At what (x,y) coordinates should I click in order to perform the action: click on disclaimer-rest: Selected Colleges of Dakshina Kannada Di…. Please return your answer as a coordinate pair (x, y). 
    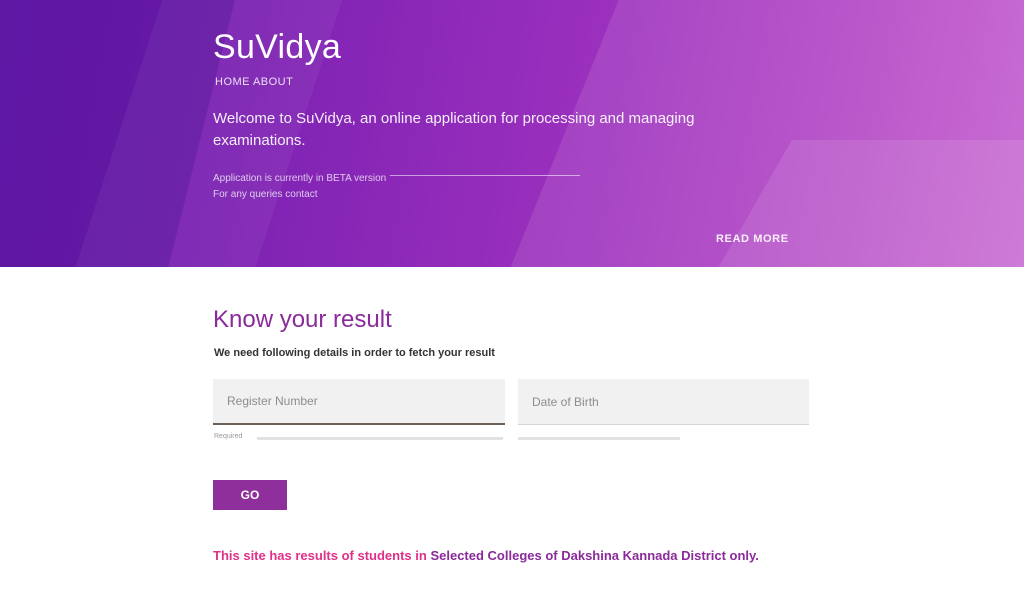
    Looking at the image, I should click on (594, 555).